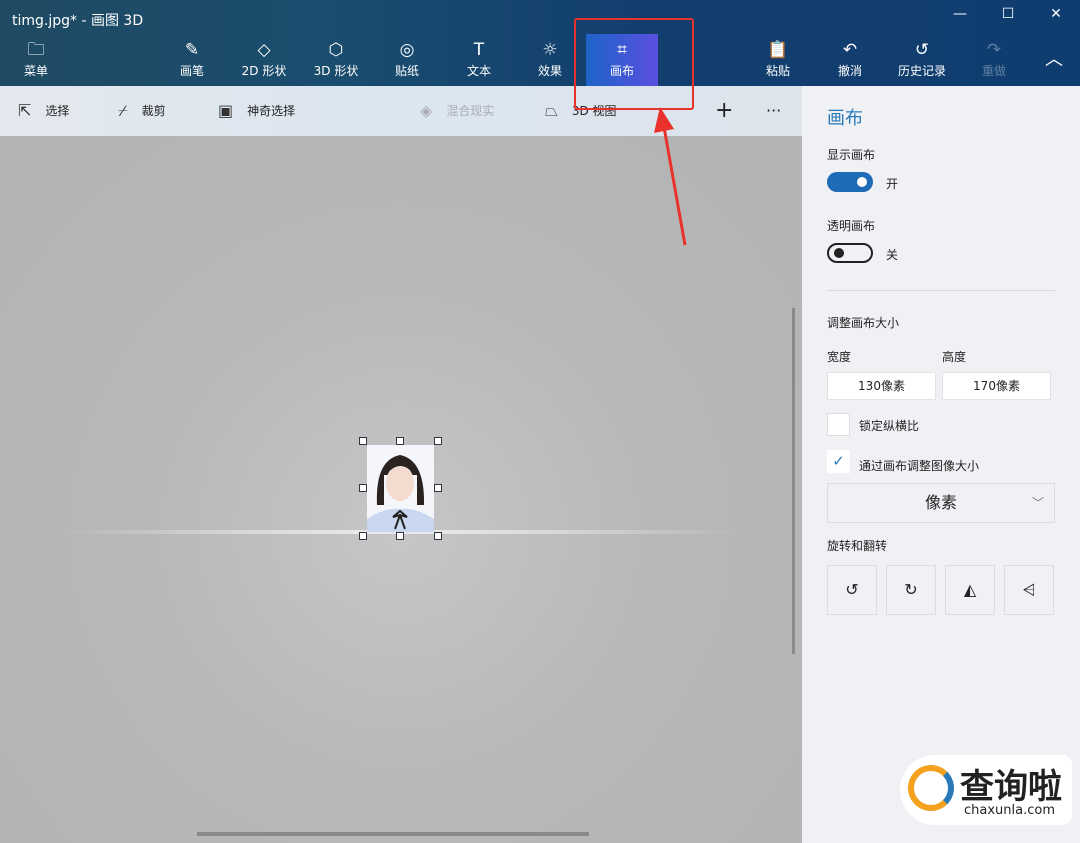 The height and width of the screenshot is (843, 1080). I want to click on more-icon: ···, so click(773, 111).